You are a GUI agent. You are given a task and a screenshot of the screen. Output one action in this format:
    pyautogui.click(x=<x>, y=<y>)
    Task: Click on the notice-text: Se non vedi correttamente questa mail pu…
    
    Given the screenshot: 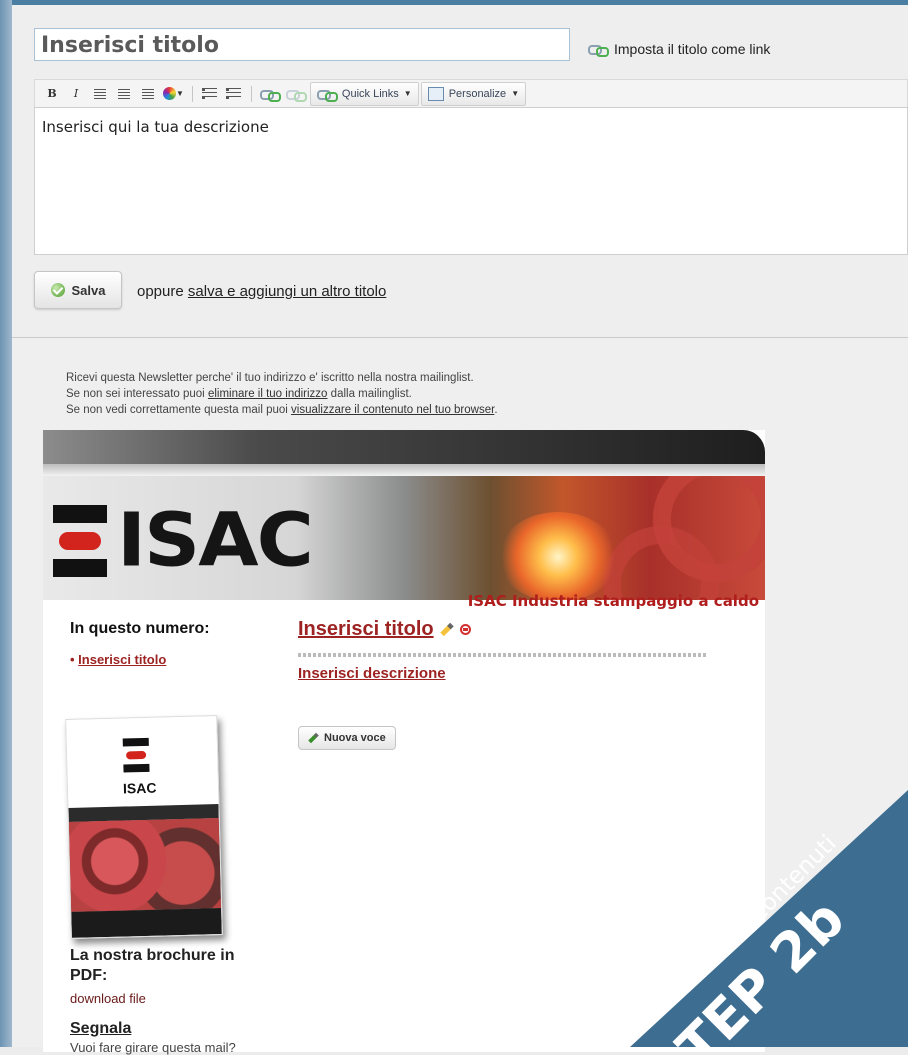 What is the action you would take?
    pyautogui.click(x=177, y=410)
    